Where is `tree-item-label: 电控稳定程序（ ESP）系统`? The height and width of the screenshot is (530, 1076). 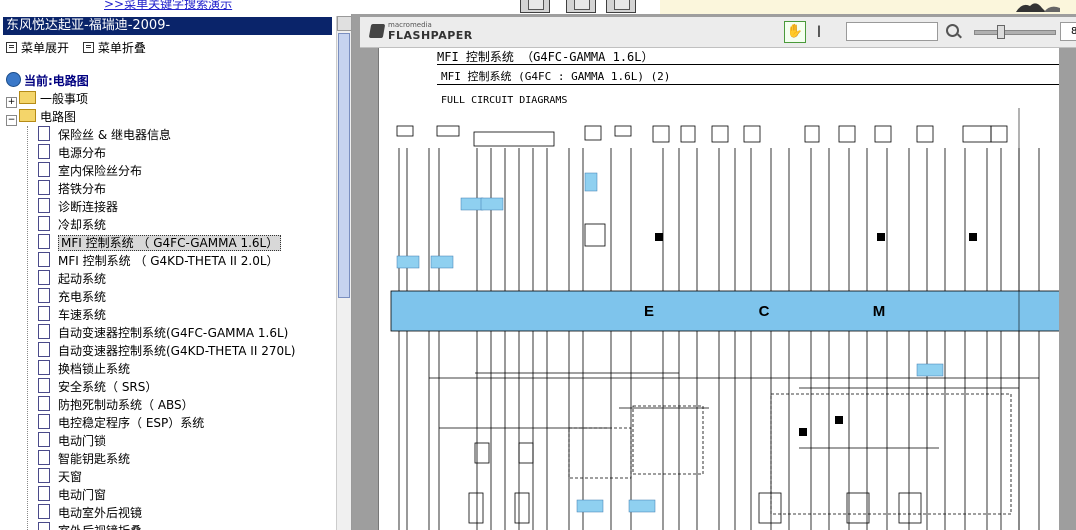 tree-item-label: 电控稳定程序（ ESP）系统 is located at coordinates (131, 423).